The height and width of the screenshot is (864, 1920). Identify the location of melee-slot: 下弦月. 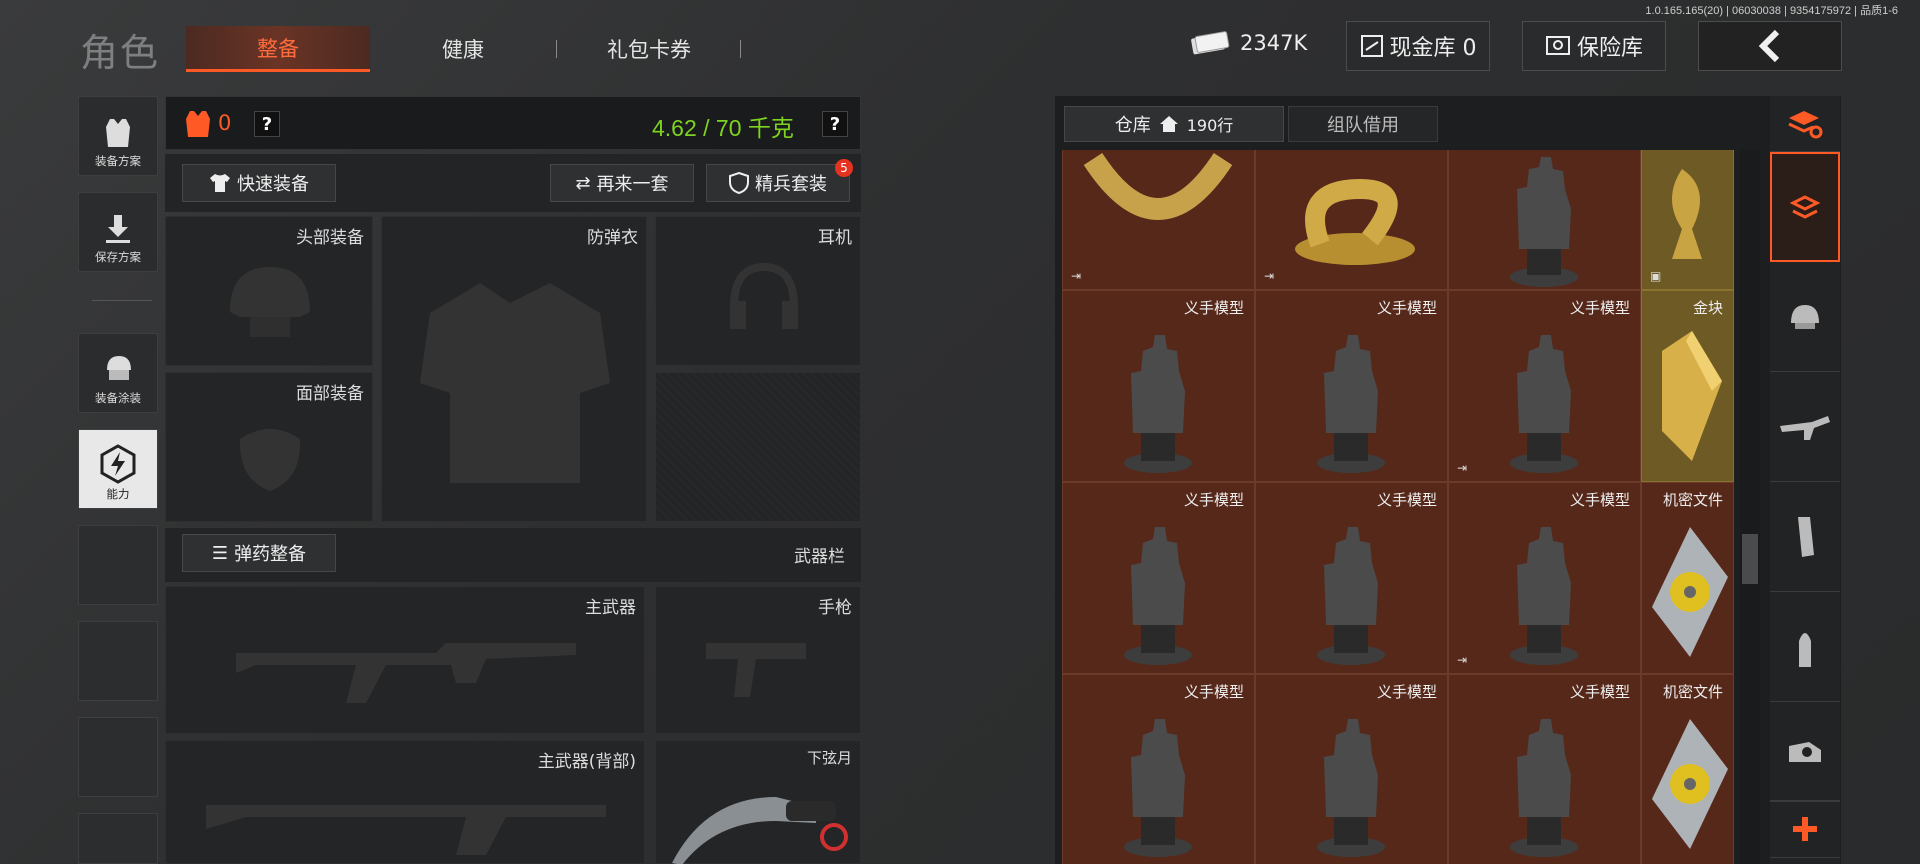
(758, 802).